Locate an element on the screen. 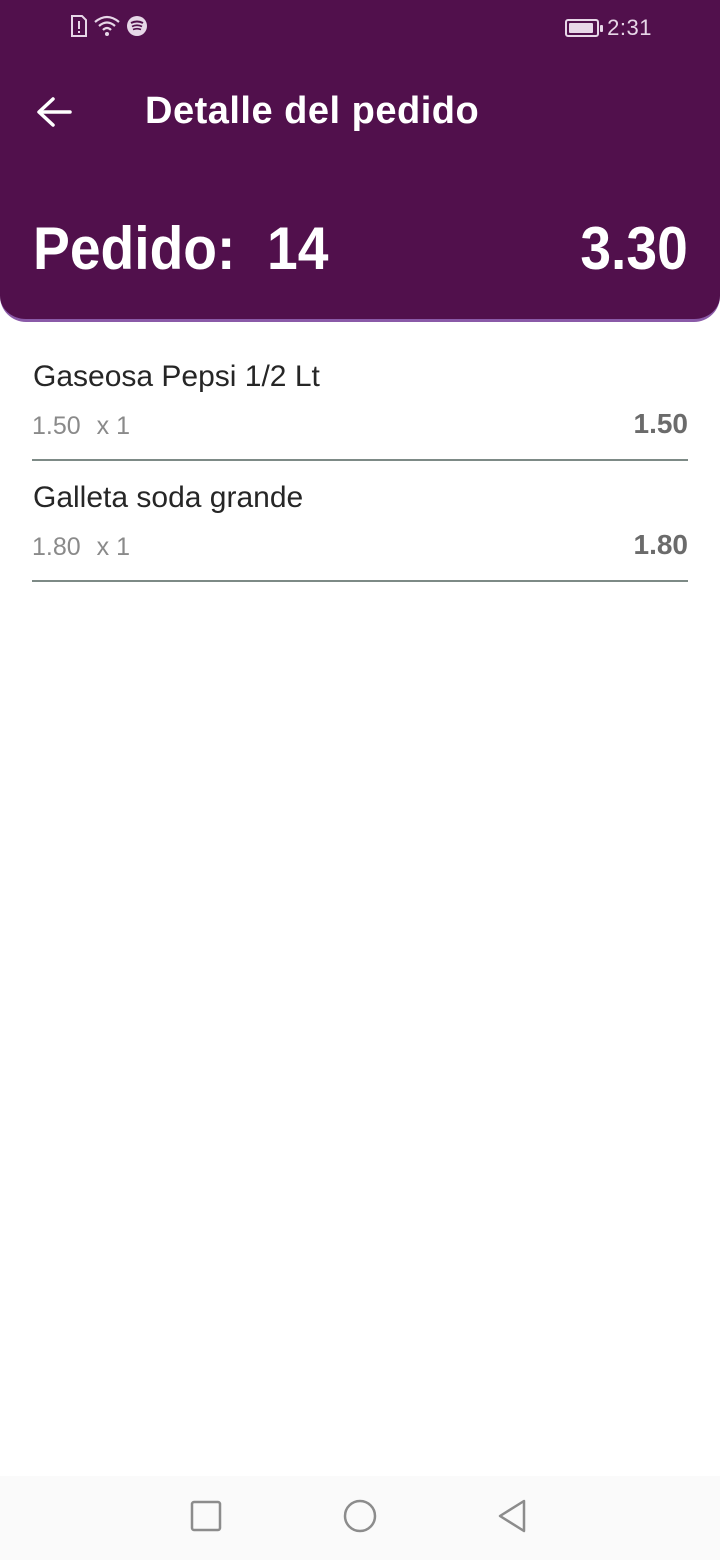 Image resolution: width=720 pixels, height=1560 pixels. list-item: Gaseosa Pepsi 1/2 Lt 1.50 x 1 1.50 is located at coordinates (360, 400).